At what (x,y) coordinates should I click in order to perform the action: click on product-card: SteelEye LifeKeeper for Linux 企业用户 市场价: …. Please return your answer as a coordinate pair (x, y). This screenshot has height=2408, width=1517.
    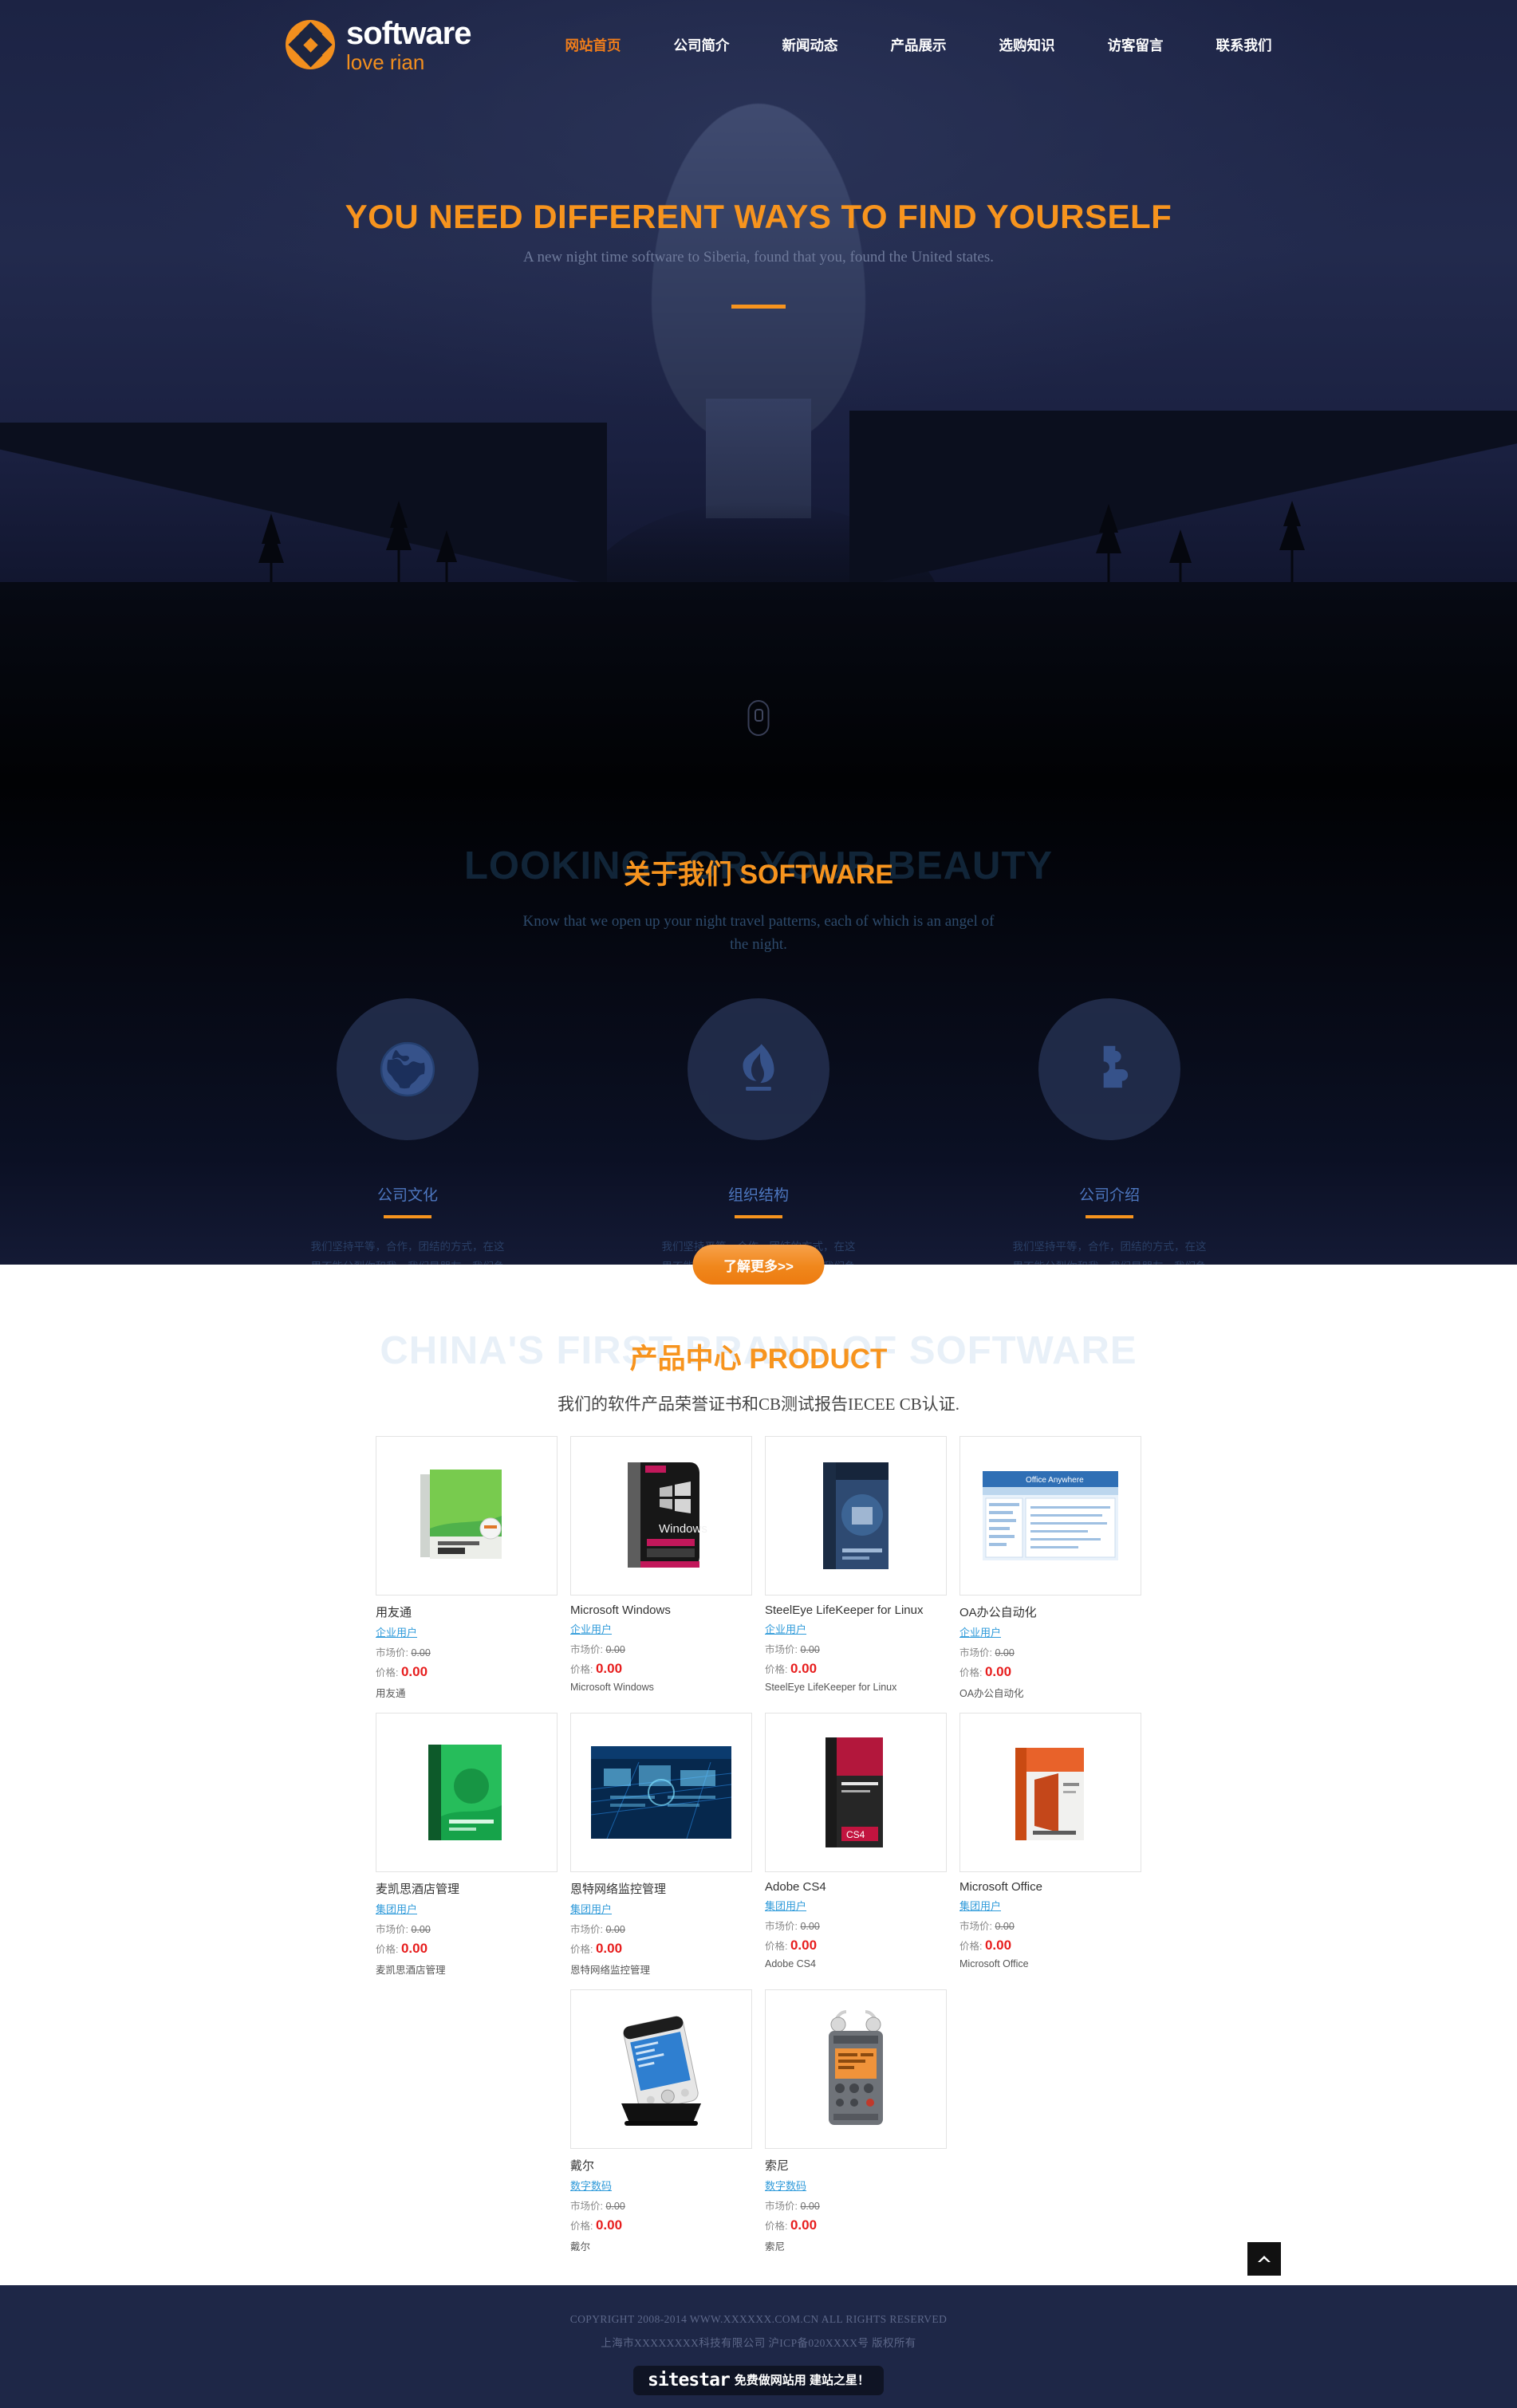
    Looking at the image, I should click on (856, 1568).